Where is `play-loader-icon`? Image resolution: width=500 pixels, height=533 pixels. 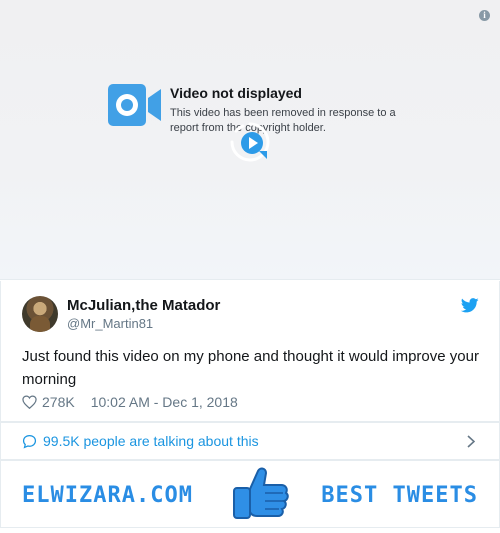 play-loader-icon is located at coordinates (250, 142).